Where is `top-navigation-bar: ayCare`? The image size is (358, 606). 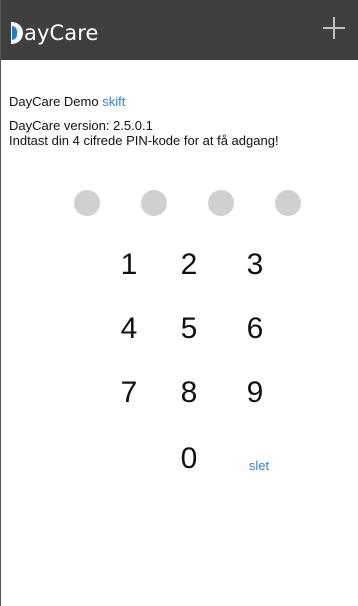
top-navigation-bar: ayCare is located at coordinates (179, 30).